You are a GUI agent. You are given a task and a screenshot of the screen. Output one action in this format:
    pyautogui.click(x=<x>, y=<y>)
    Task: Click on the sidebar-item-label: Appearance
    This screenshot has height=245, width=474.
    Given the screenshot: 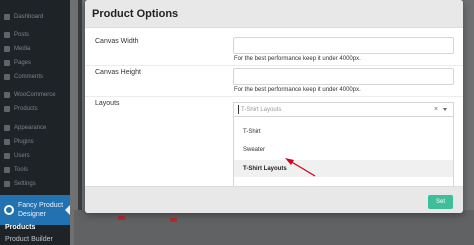 What is the action you would take?
    pyautogui.click(x=30, y=128)
    